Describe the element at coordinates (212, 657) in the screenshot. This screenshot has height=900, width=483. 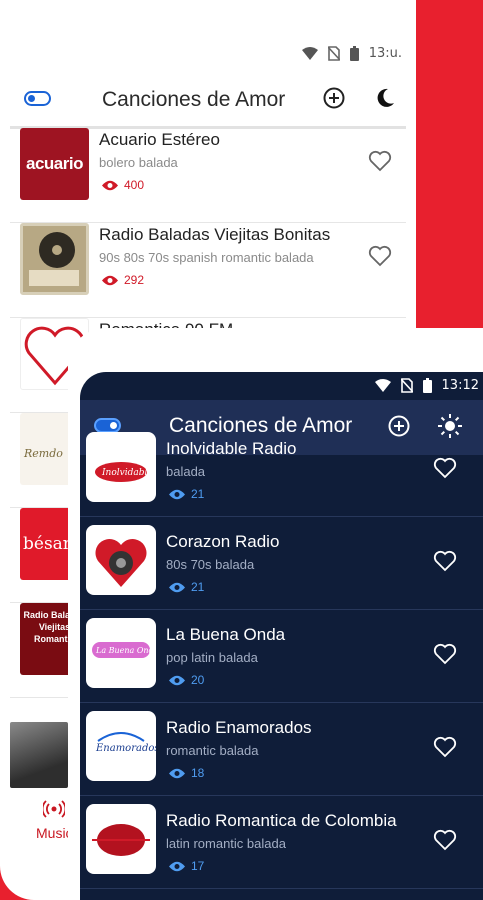
I see `station-genre: pop latin balada` at that location.